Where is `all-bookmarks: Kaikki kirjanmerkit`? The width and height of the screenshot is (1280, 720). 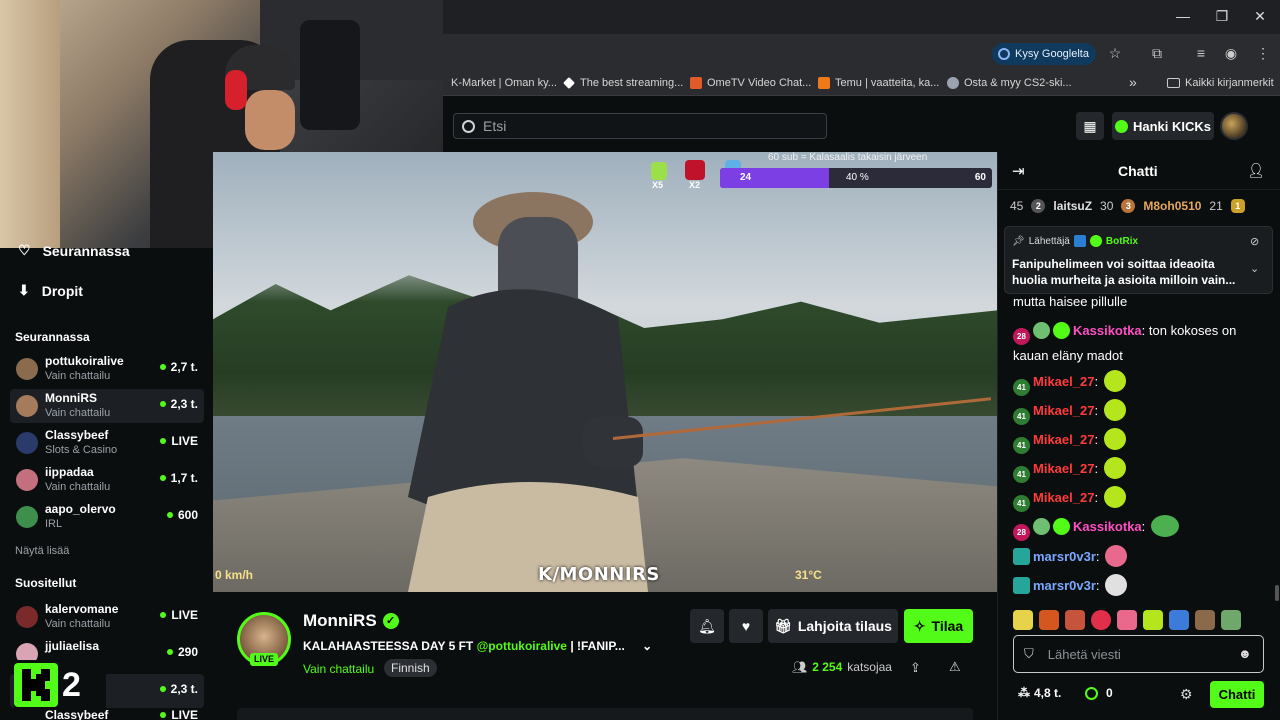
all-bookmarks: Kaikki kirjanmerkit is located at coordinates (1220, 83).